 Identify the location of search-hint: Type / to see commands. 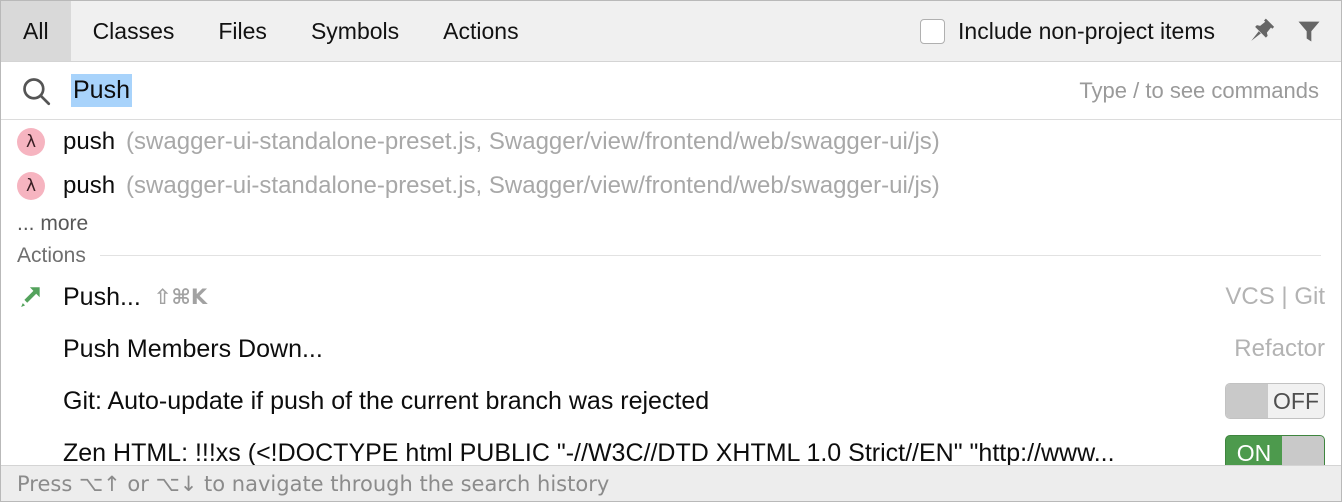
(1199, 90).